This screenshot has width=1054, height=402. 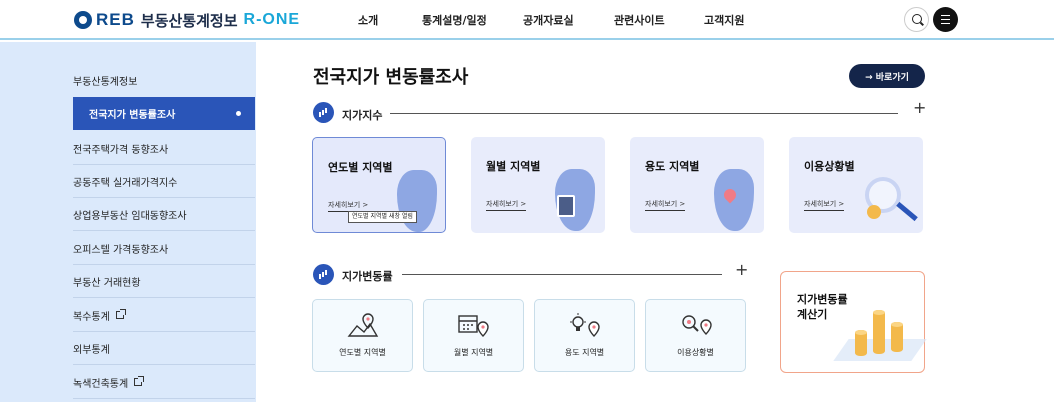 What do you see at coordinates (391, 77) in the screenshot?
I see `page-title: 전국지가 변동률조사` at bounding box center [391, 77].